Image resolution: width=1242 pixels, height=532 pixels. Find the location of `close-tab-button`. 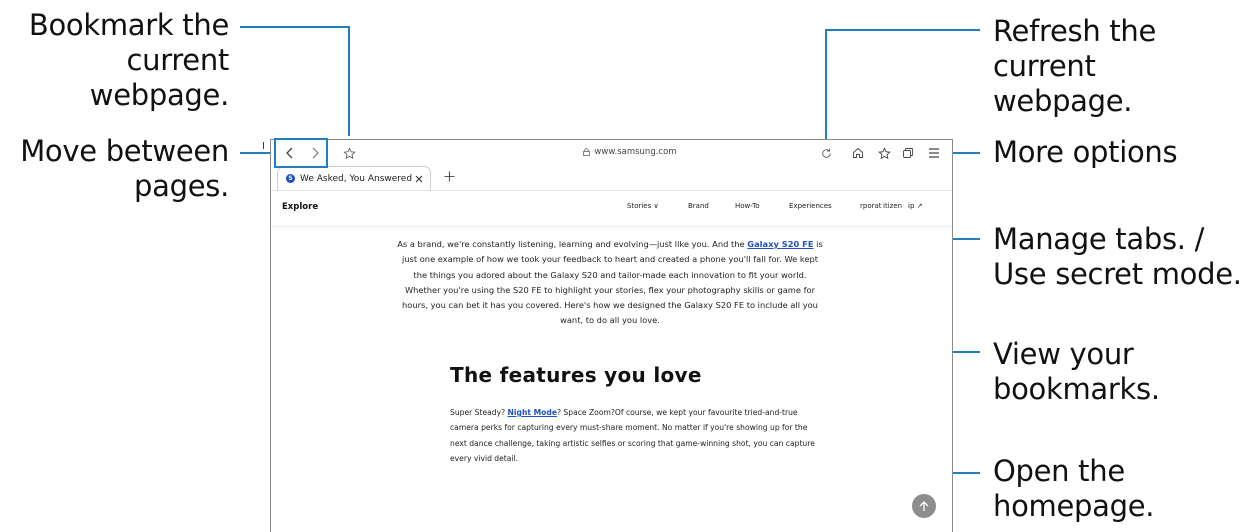

close-tab-button is located at coordinates (419, 179).